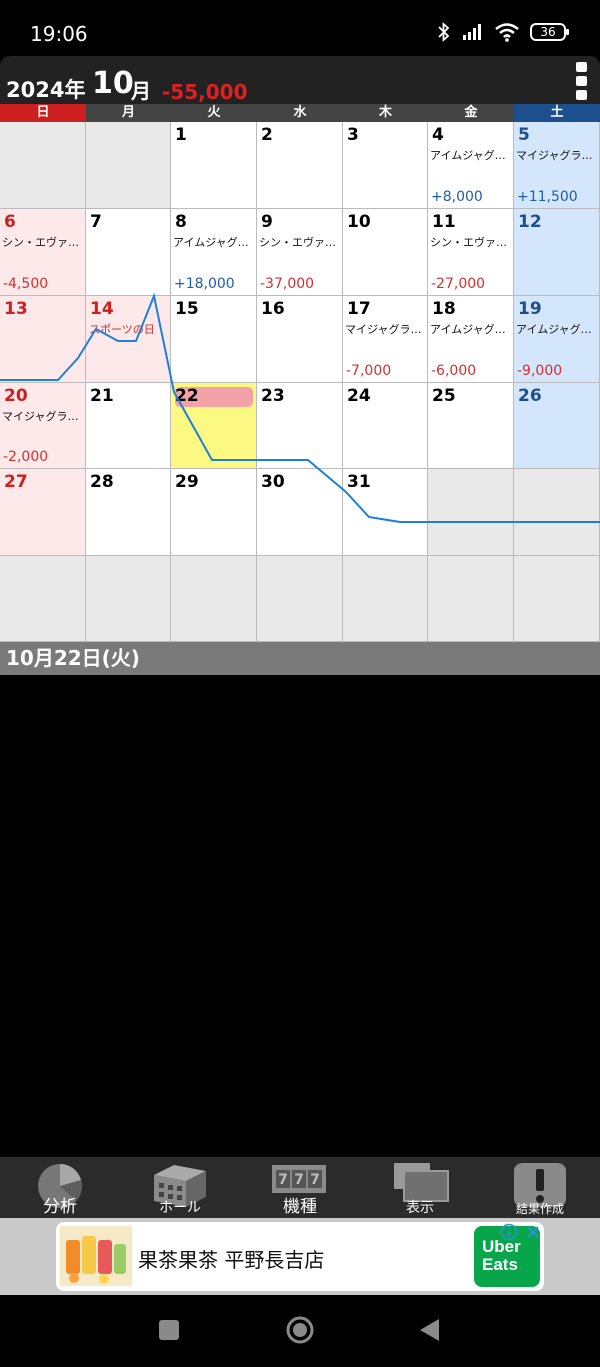 This screenshot has height=1367, width=600. What do you see at coordinates (500, 1264) in the screenshot?
I see `uber-eats-line2: Eats` at bounding box center [500, 1264].